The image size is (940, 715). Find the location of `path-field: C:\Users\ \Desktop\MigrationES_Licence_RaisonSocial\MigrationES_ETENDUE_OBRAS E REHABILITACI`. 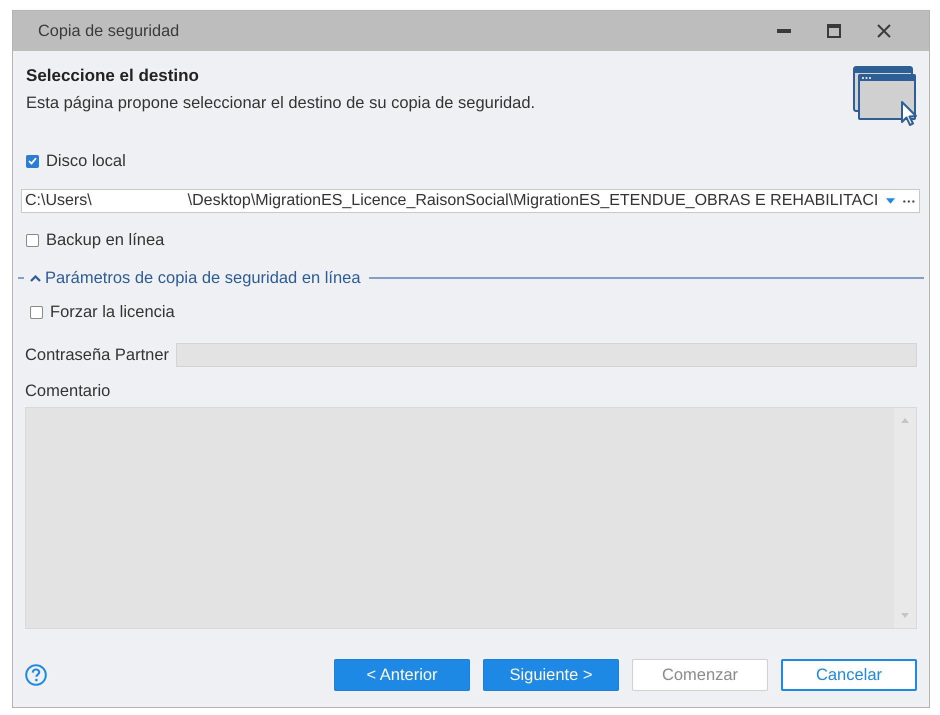

path-field: C:\Users\ \Desktop\MigrationES_Licence_RaisonSocial\MigrationES_ETENDUE_OBRAS E REHABILITACI is located at coordinates (470, 201).